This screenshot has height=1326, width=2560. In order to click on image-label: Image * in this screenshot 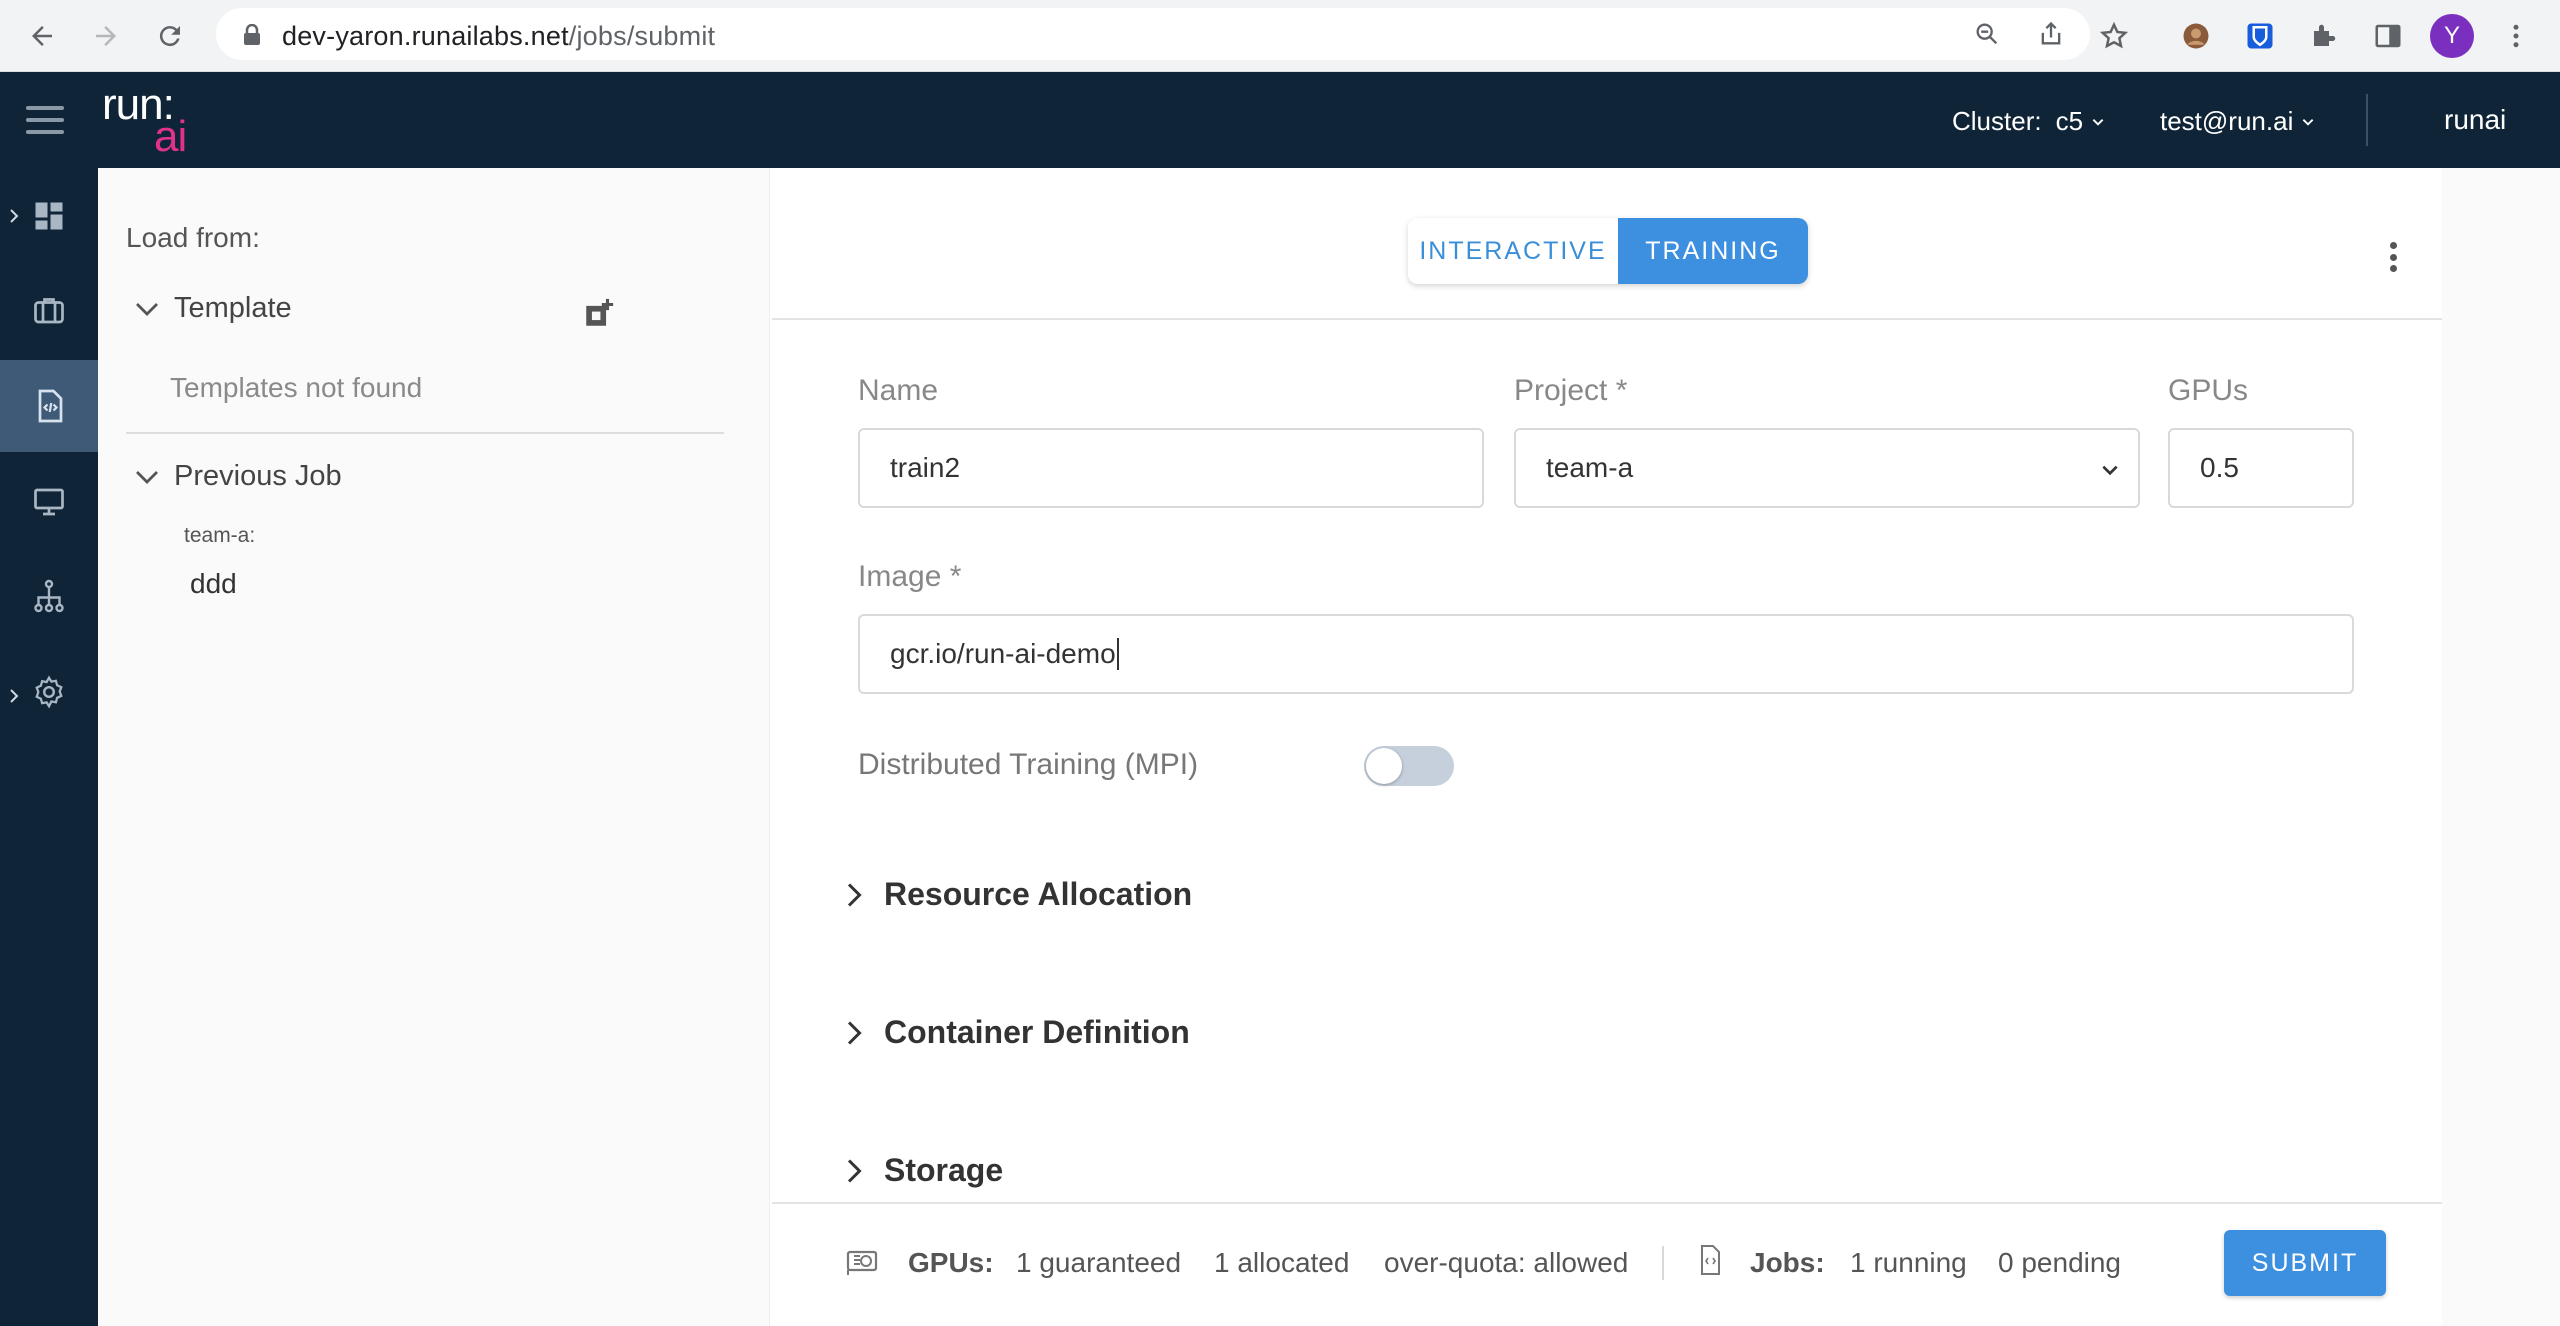, I will do `click(910, 576)`.